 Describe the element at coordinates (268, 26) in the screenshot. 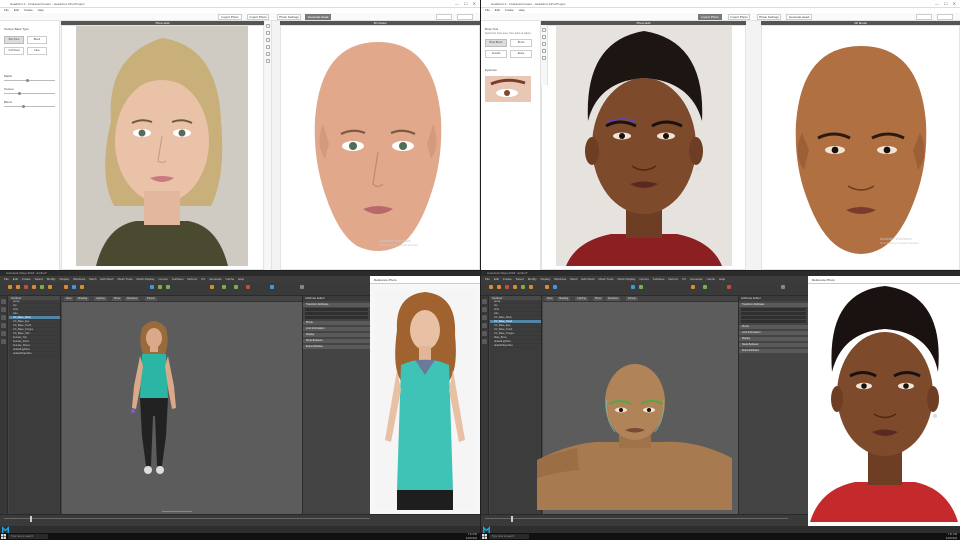

I see `add-icon` at that location.